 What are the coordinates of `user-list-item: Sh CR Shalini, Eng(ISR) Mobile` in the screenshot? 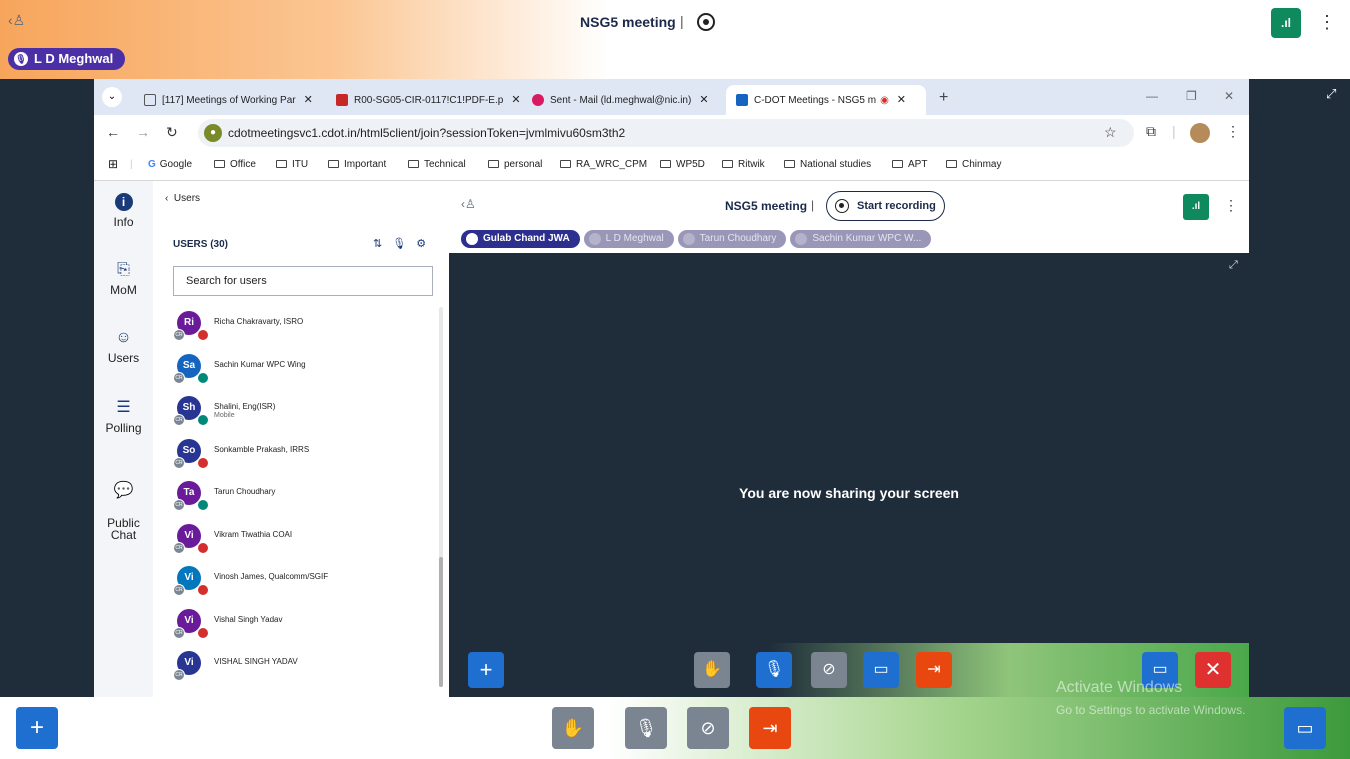 It's located at (303, 413).